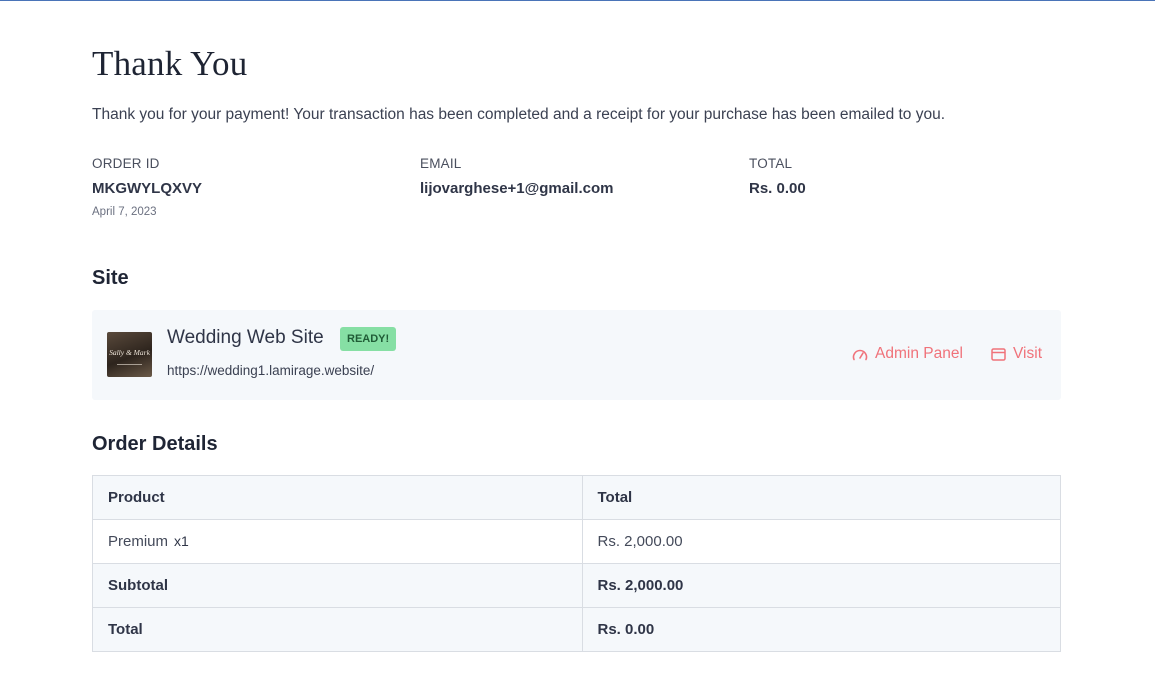  What do you see at coordinates (337, 541) in the screenshot?
I see `product-cell: Premium x1` at bounding box center [337, 541].